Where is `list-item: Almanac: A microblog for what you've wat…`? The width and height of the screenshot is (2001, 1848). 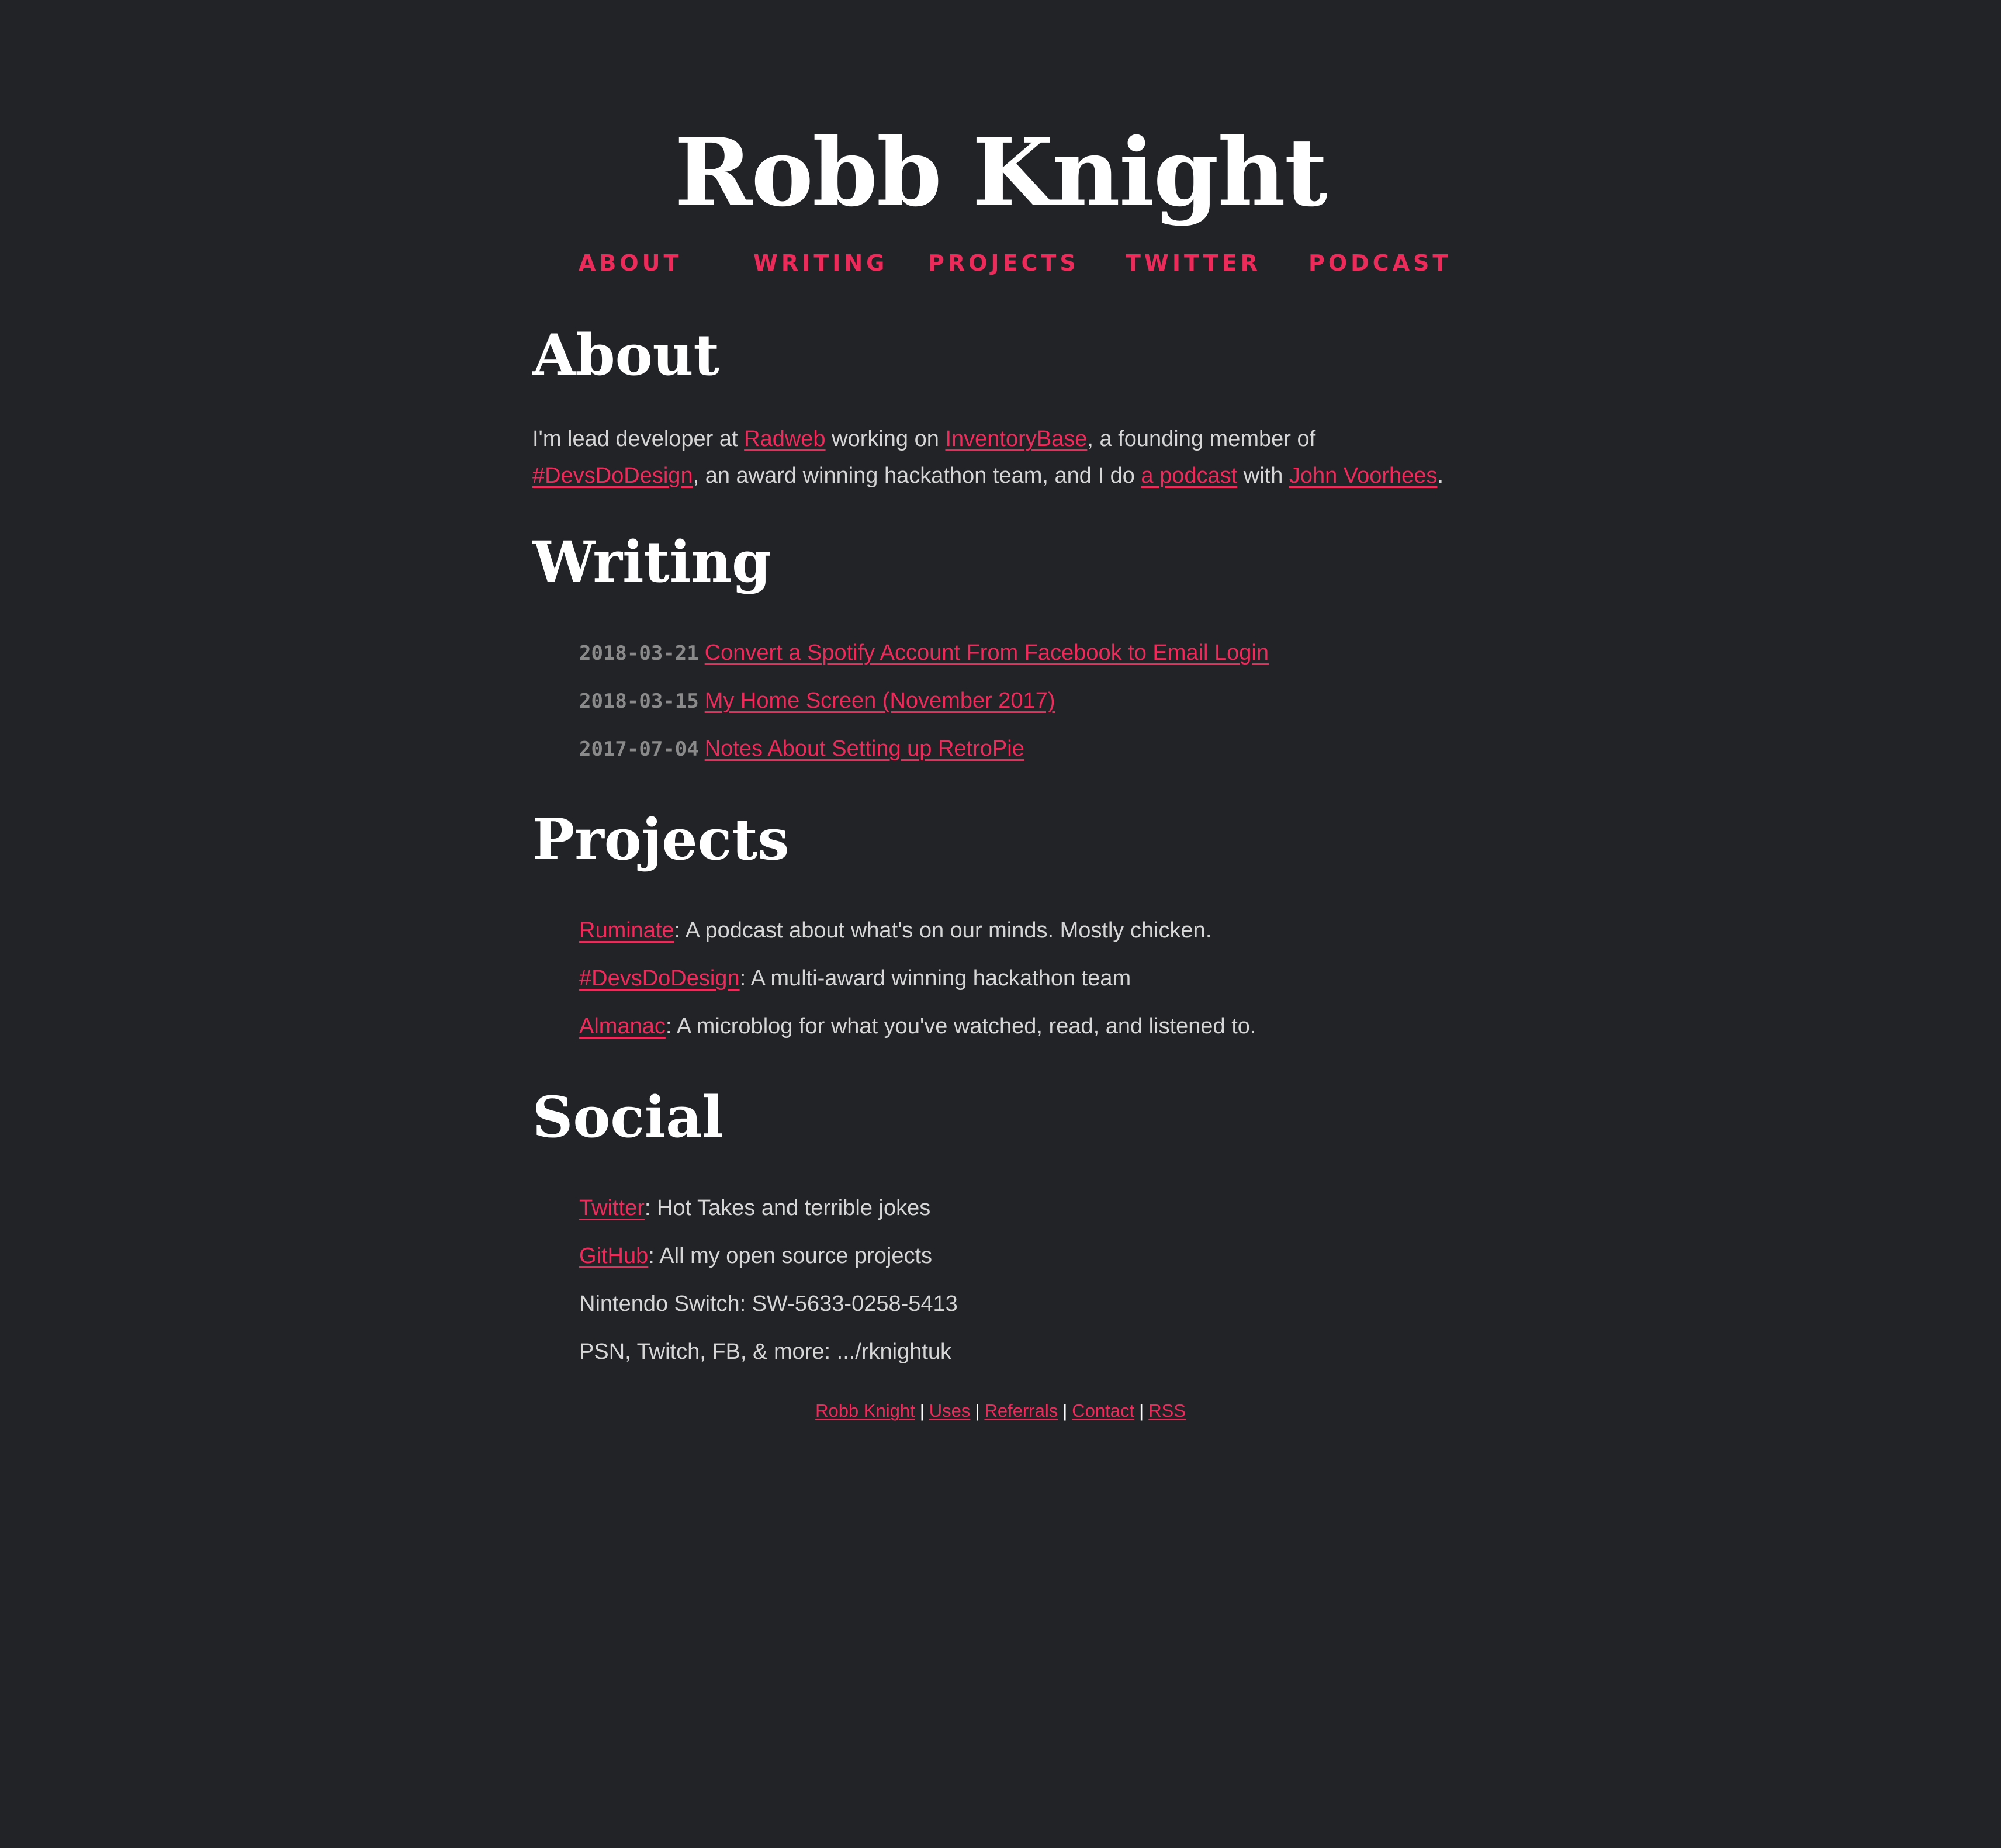 list-item: Almanac: A microblog for what you've wat… is located at coordinates (917, 1026).